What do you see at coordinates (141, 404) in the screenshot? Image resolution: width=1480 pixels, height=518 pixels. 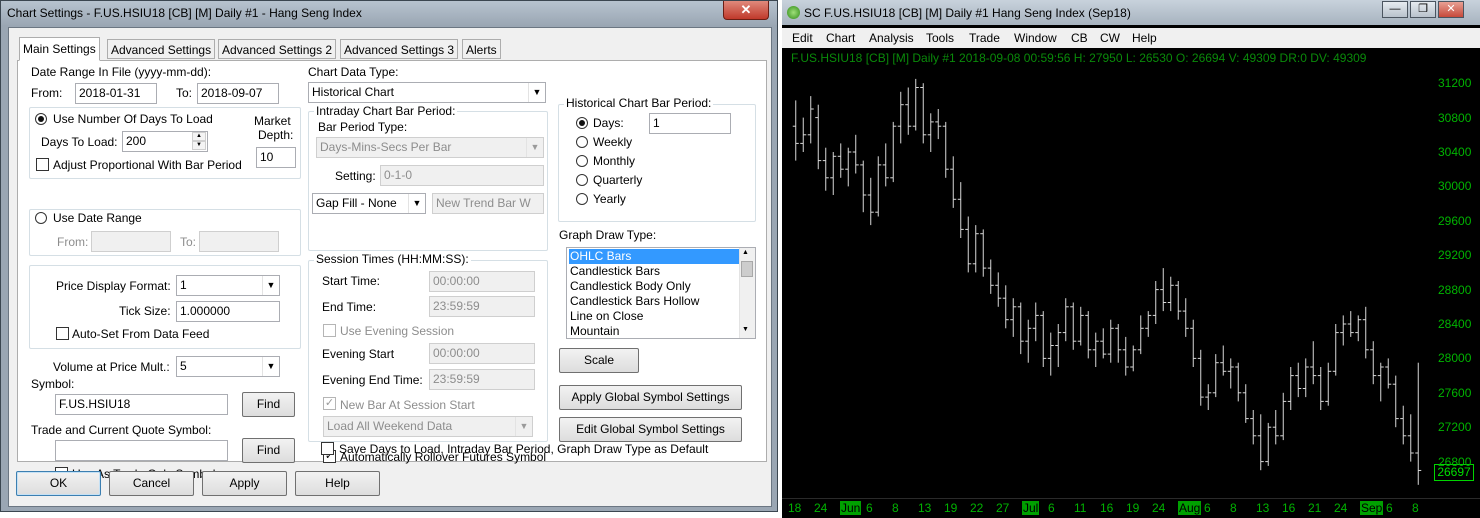 I see `symbol-field: F.US.HSIU18` at bounding box center [141, 404].